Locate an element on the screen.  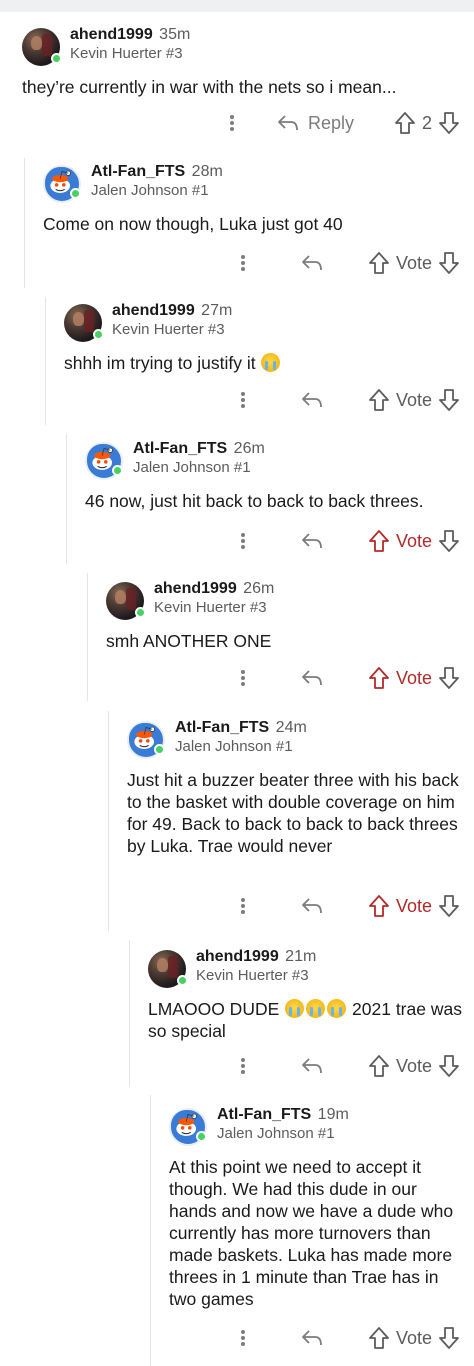
reply-button: Reply is located at coordinates (315, 123).